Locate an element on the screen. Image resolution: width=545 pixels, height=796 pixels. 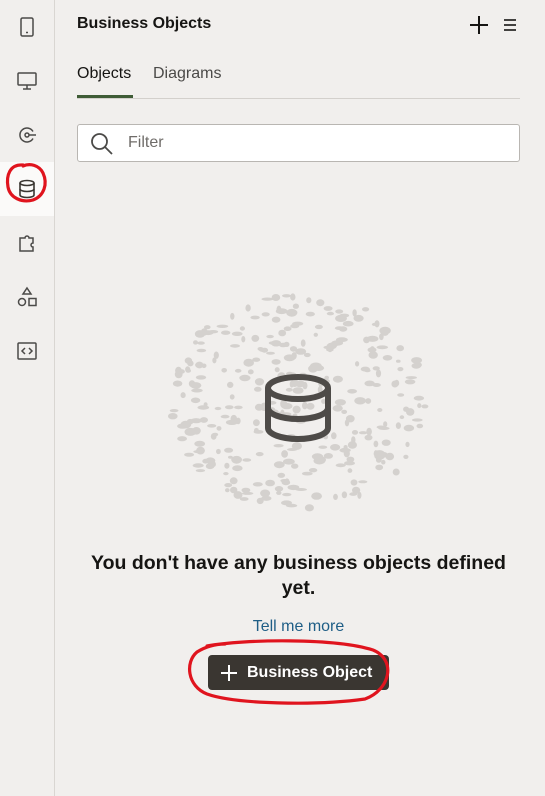
hamburger-menu-icon is located at coordinates (510, 25).